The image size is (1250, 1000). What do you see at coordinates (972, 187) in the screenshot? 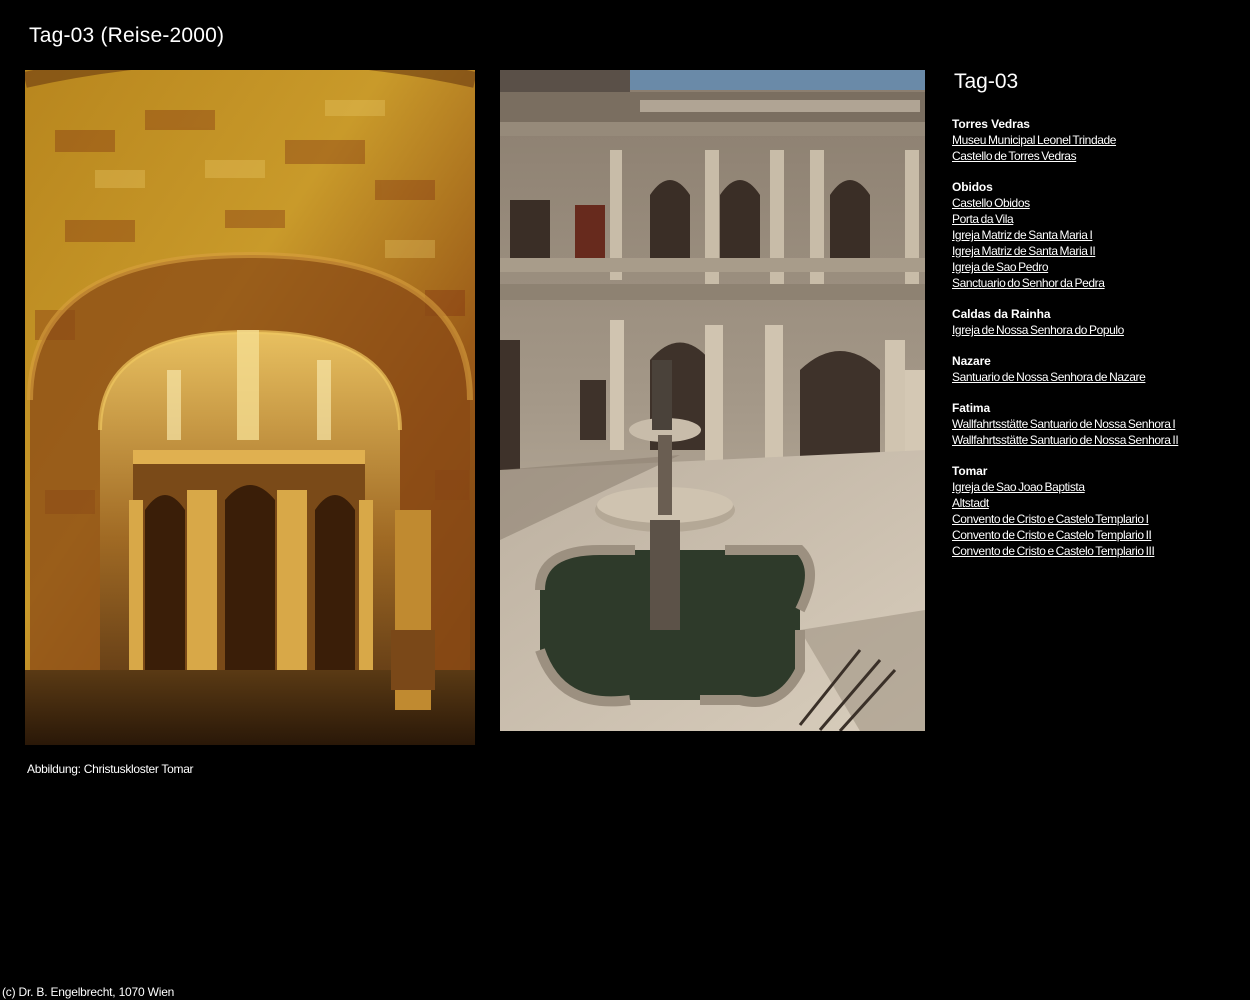
I see `location-group-name: Obidos` at bounding box center [972, 187].